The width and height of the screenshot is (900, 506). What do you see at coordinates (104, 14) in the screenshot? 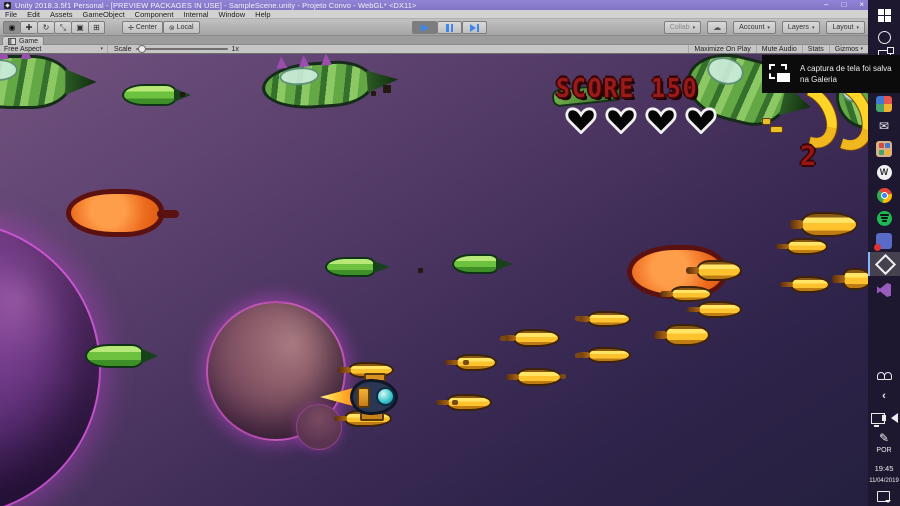
I see `menu-item-gameobject: GameObject` at bounding box center [104, 14].